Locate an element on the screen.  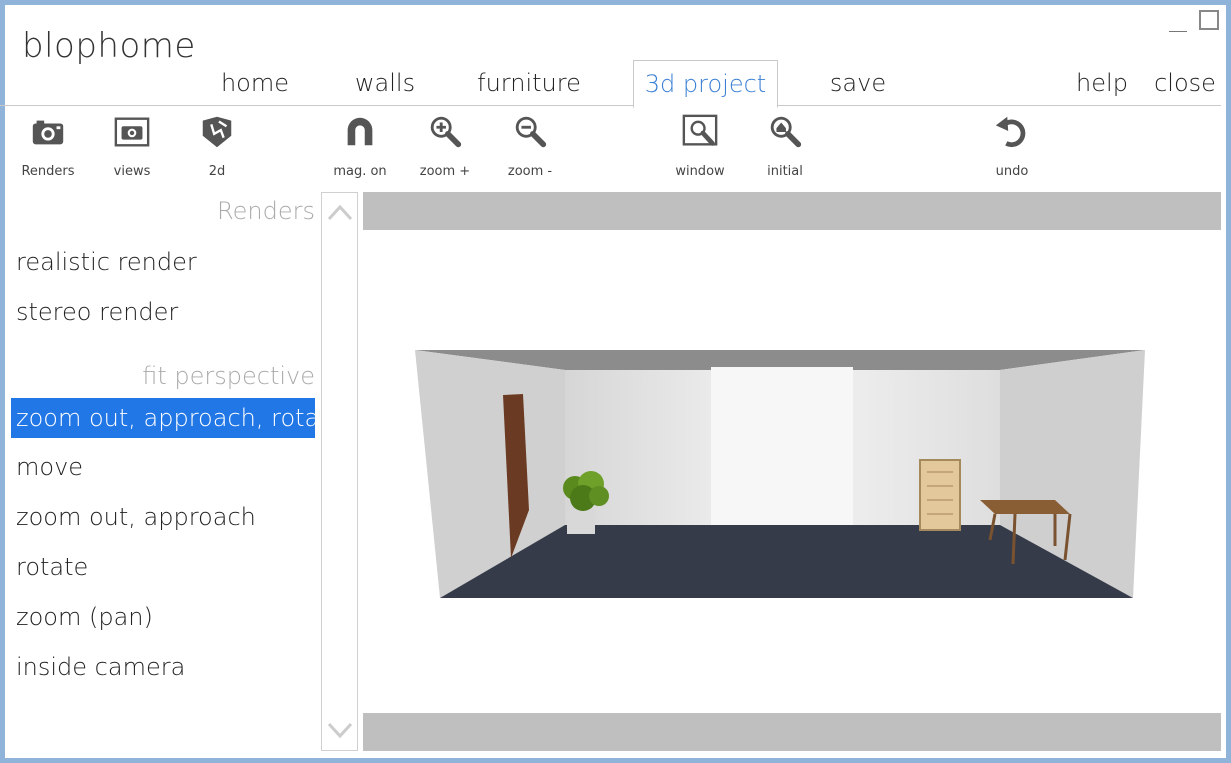
2d-plan-icon is located at coordinates (217, 132).